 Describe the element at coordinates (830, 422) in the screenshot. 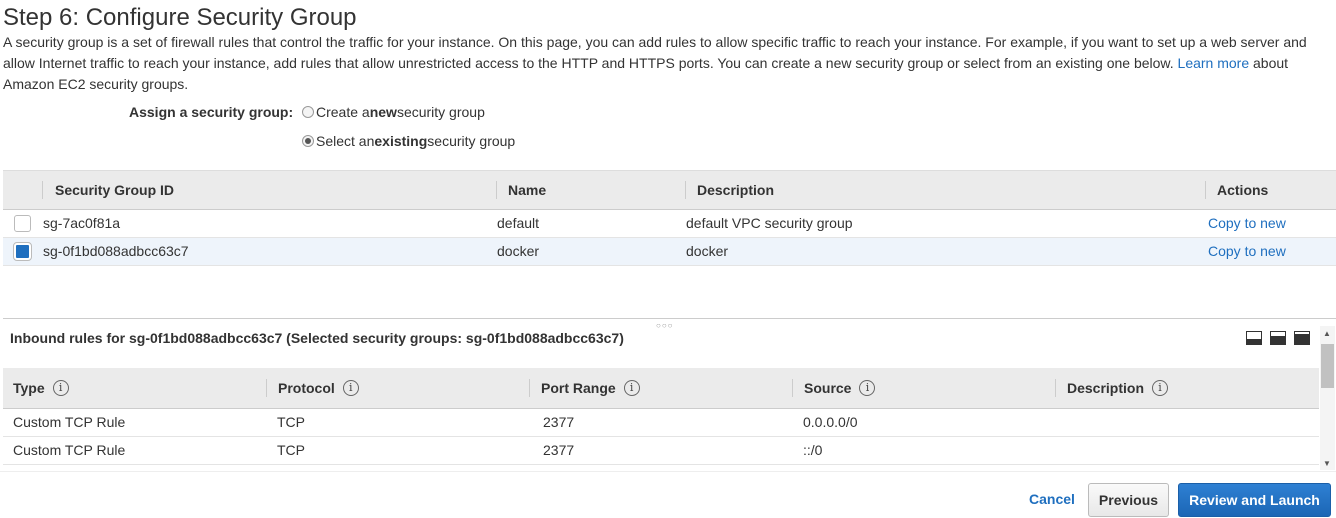

I see `rule-source-cell: 0.0.0.0/0` at that location.